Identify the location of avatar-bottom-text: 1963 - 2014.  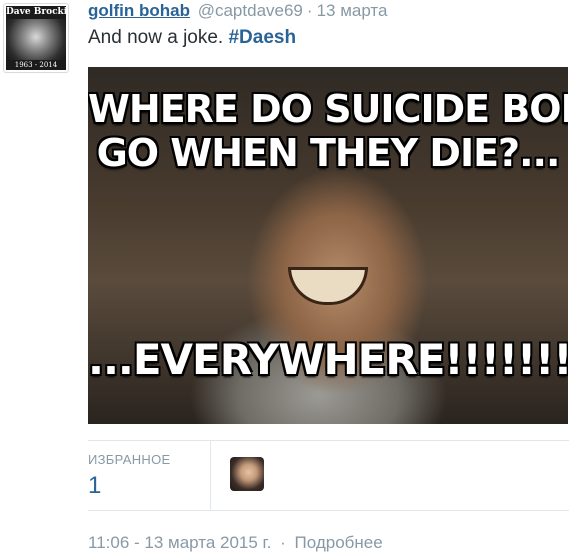
(36, 65).